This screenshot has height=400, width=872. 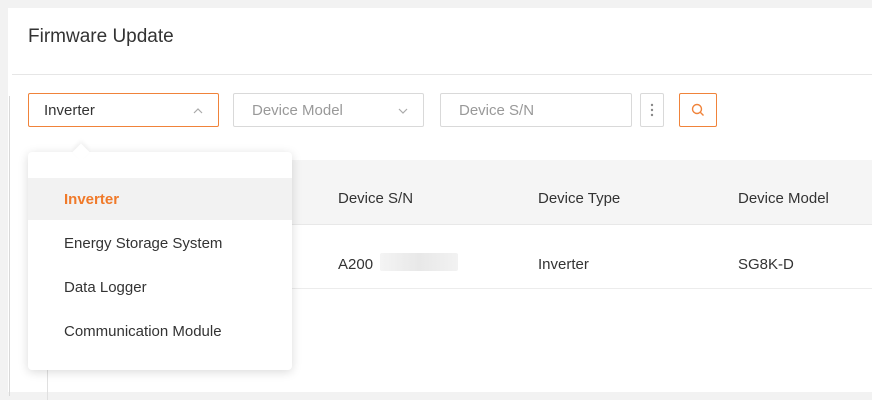 I want to click on column-header-device-model: Device Model, so click(x=783, y=198).